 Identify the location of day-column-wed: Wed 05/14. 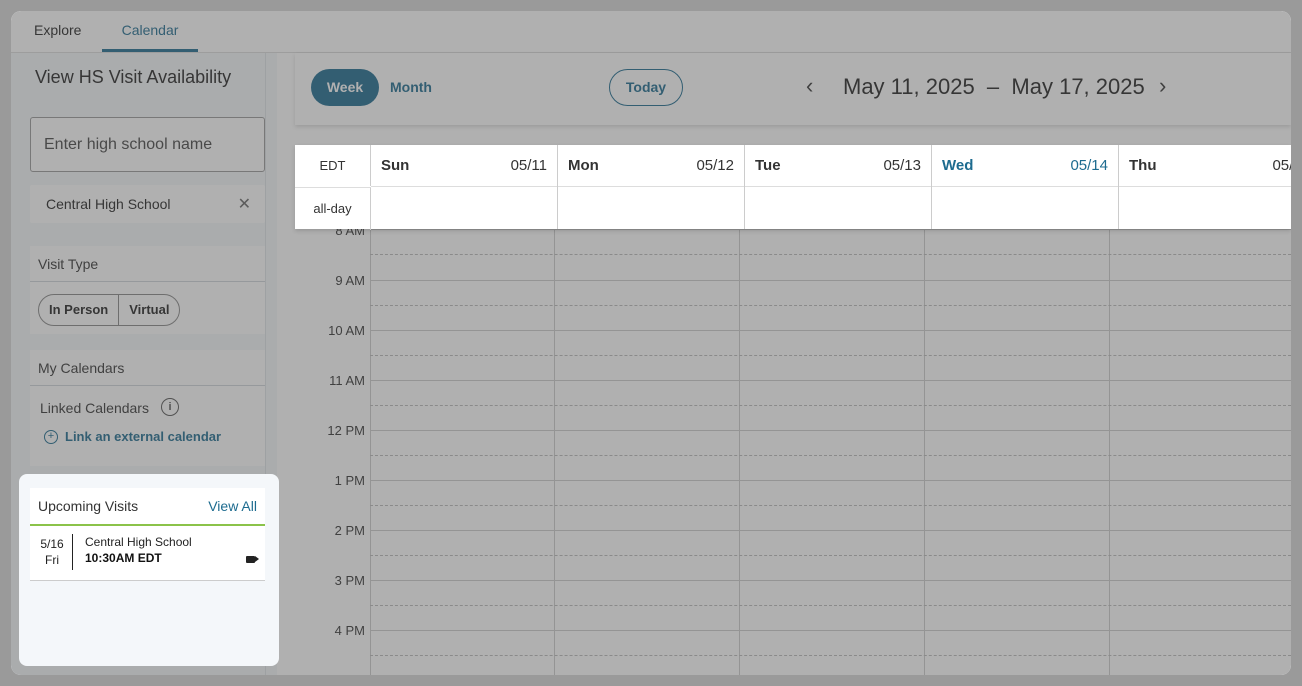
(1025, 187).